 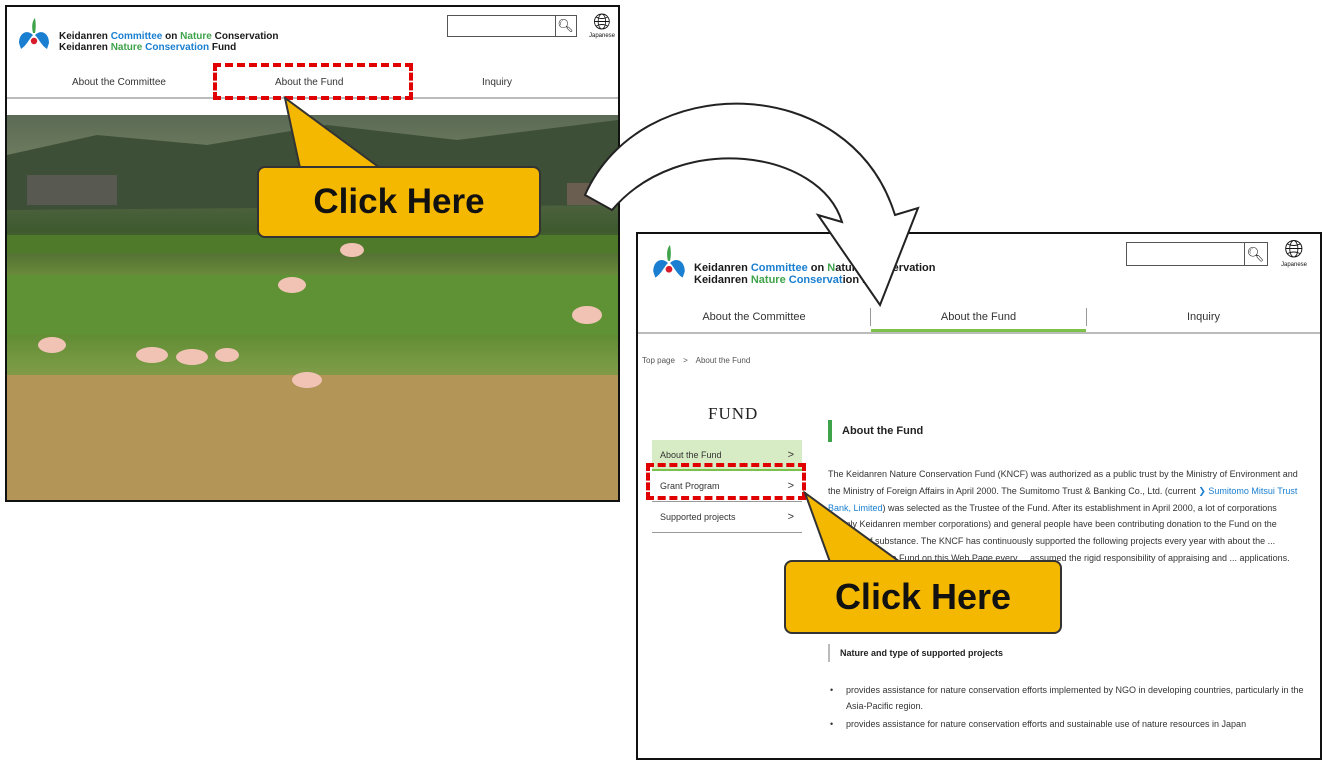 What do you see at coordinates (923, 597) in the screenshot?
I see `callout-click-here-2: Click Here` at bounding box center [923, 597].